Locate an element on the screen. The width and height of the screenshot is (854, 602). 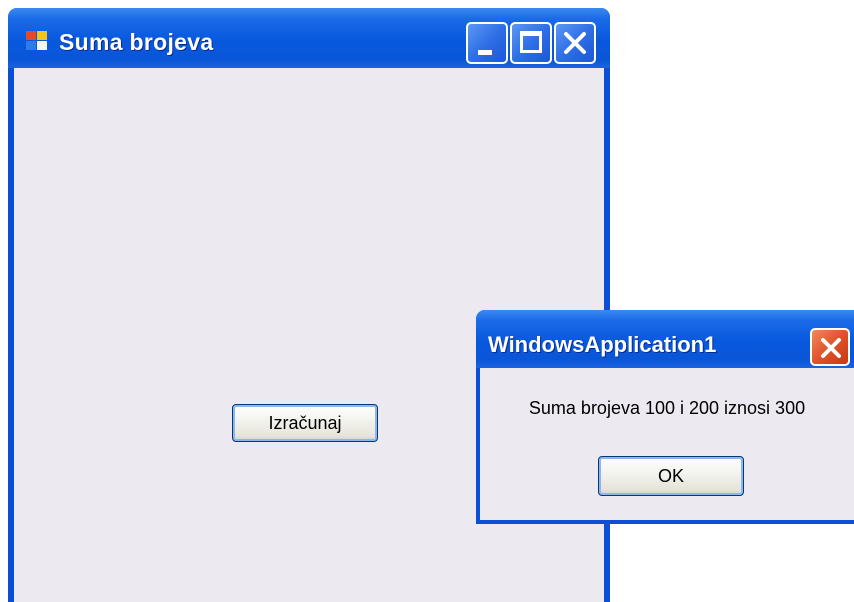
maximize-button is located at coordinates (531, 43).